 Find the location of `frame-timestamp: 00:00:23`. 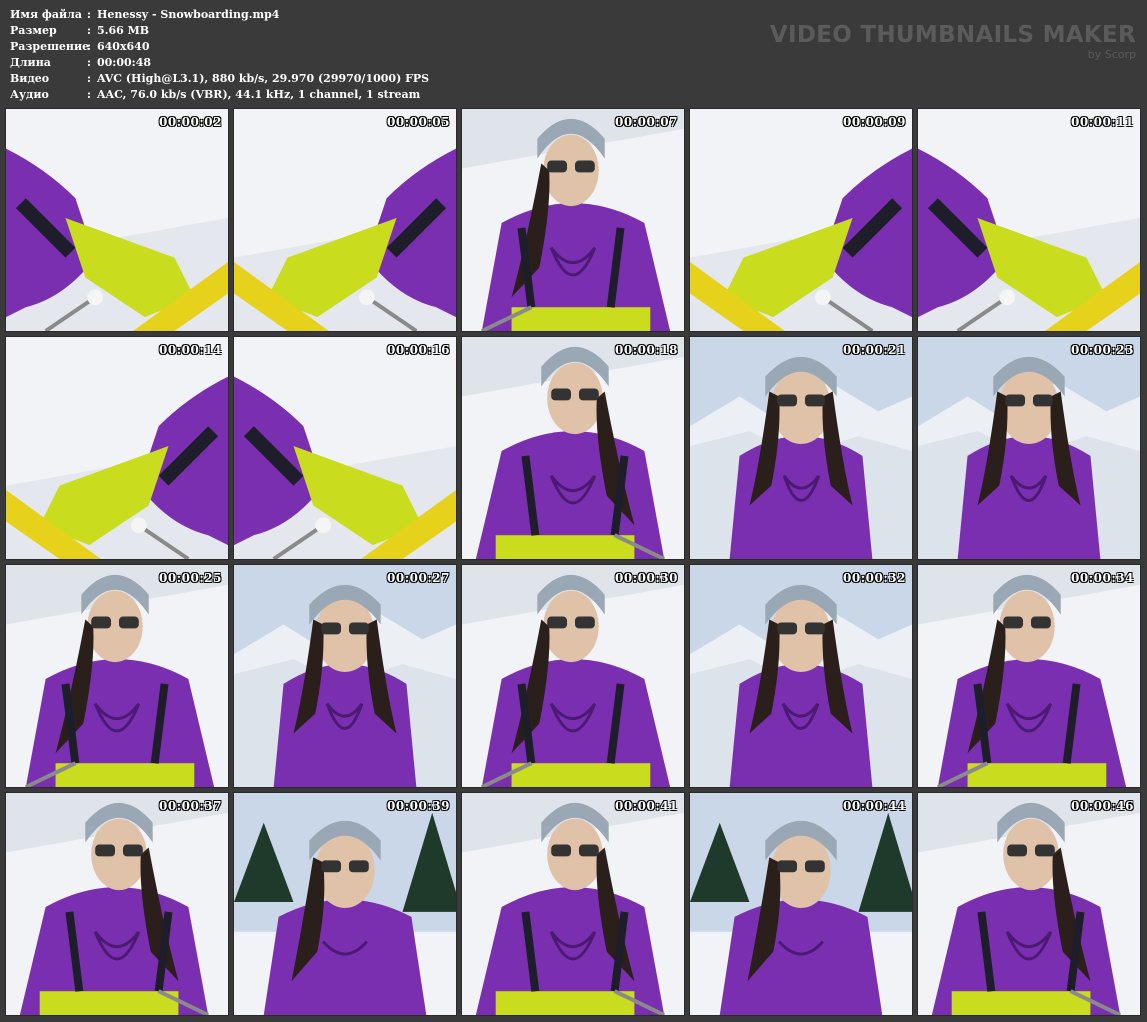

frame-timestamp: 00:00:23 is located at coordinates (1102, 350).